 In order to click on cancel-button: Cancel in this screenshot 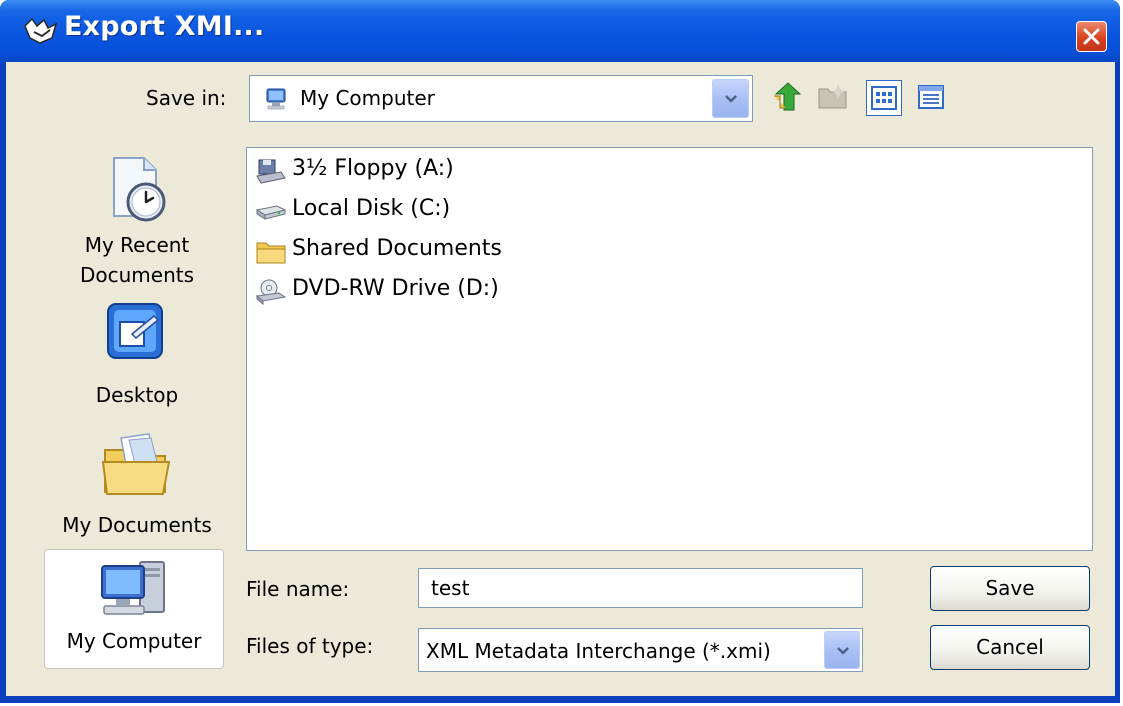, I will do `click(1010, 647)`.